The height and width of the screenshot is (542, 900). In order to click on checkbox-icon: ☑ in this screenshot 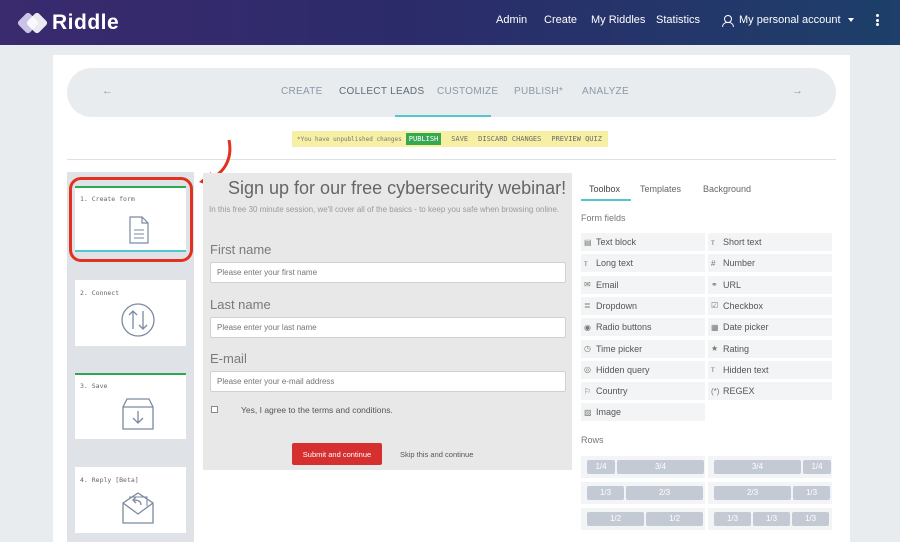, I will do `click(715, 306)`.